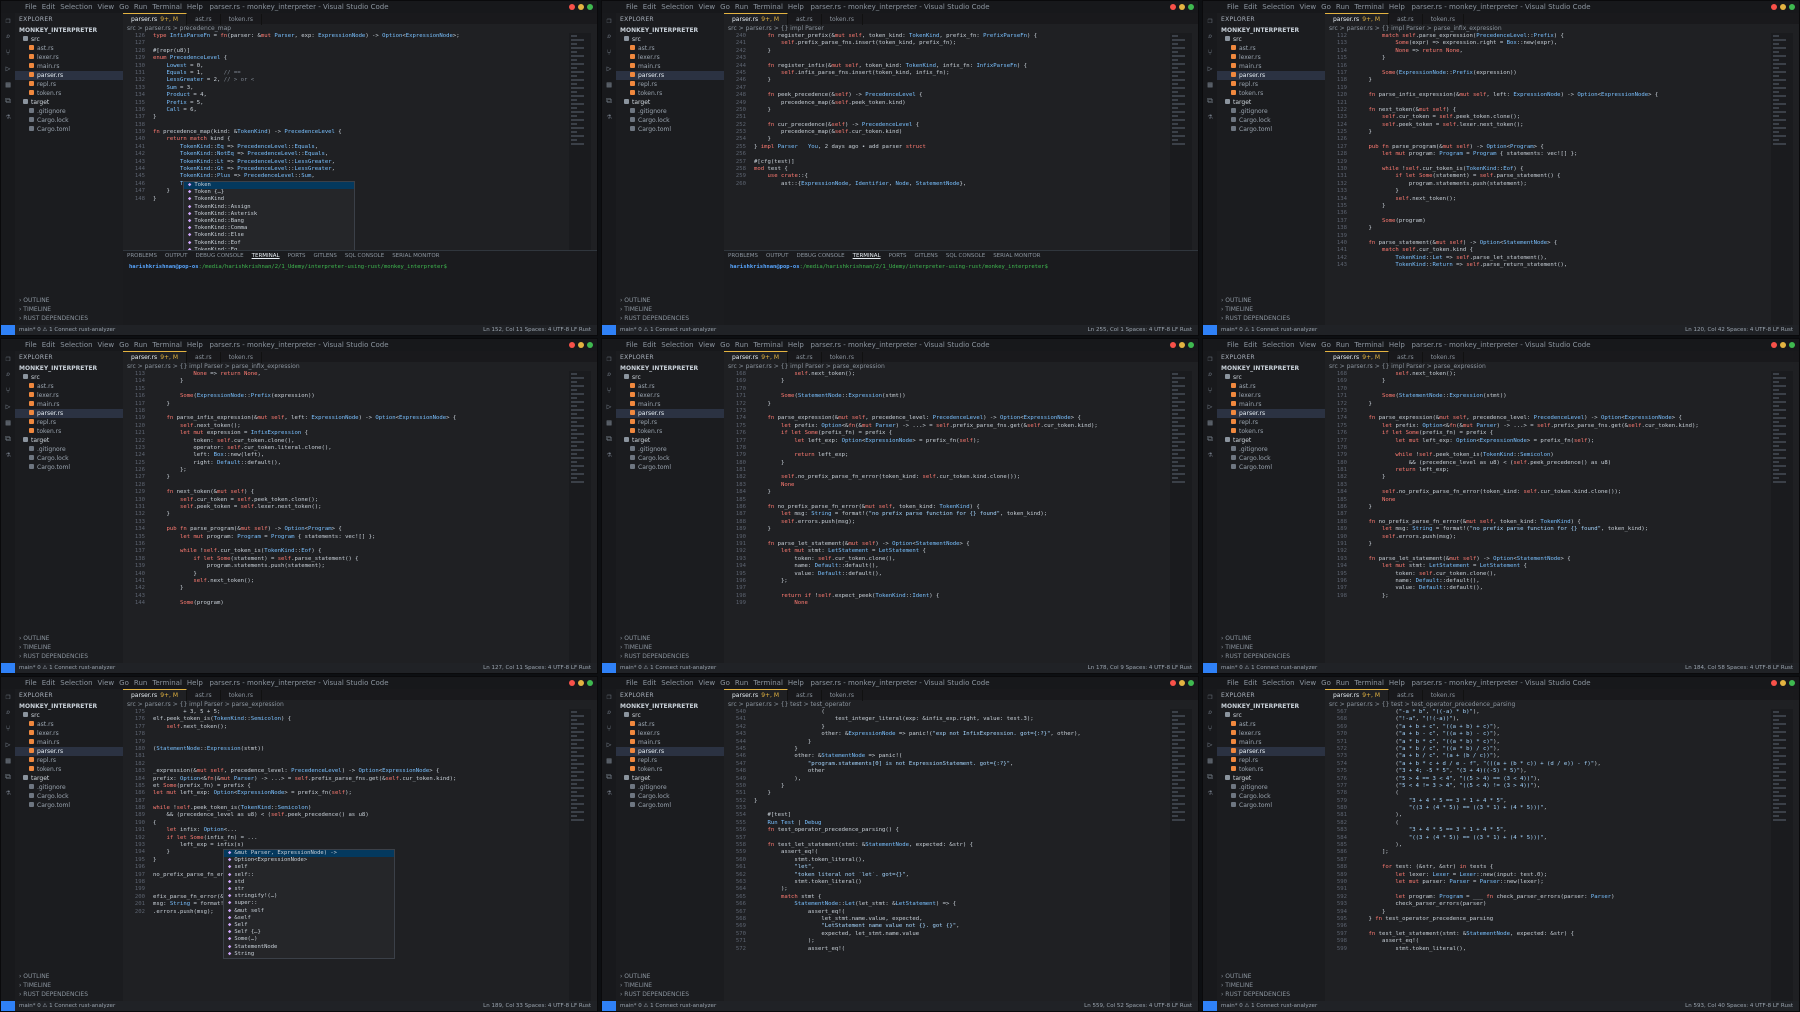 The image size is (1800, 1012). What do you see at coordinates (309, 854) in the screenshot?
I see `autocomplete-item: ◆ &mut Parser, ExpressionNode) ->` at bounding box center [309, 854].